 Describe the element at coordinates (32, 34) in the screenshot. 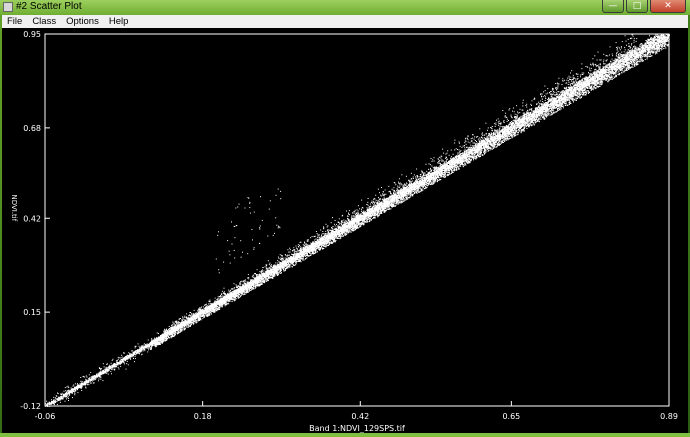

I see `y-tick-label: 0.95` at that location.